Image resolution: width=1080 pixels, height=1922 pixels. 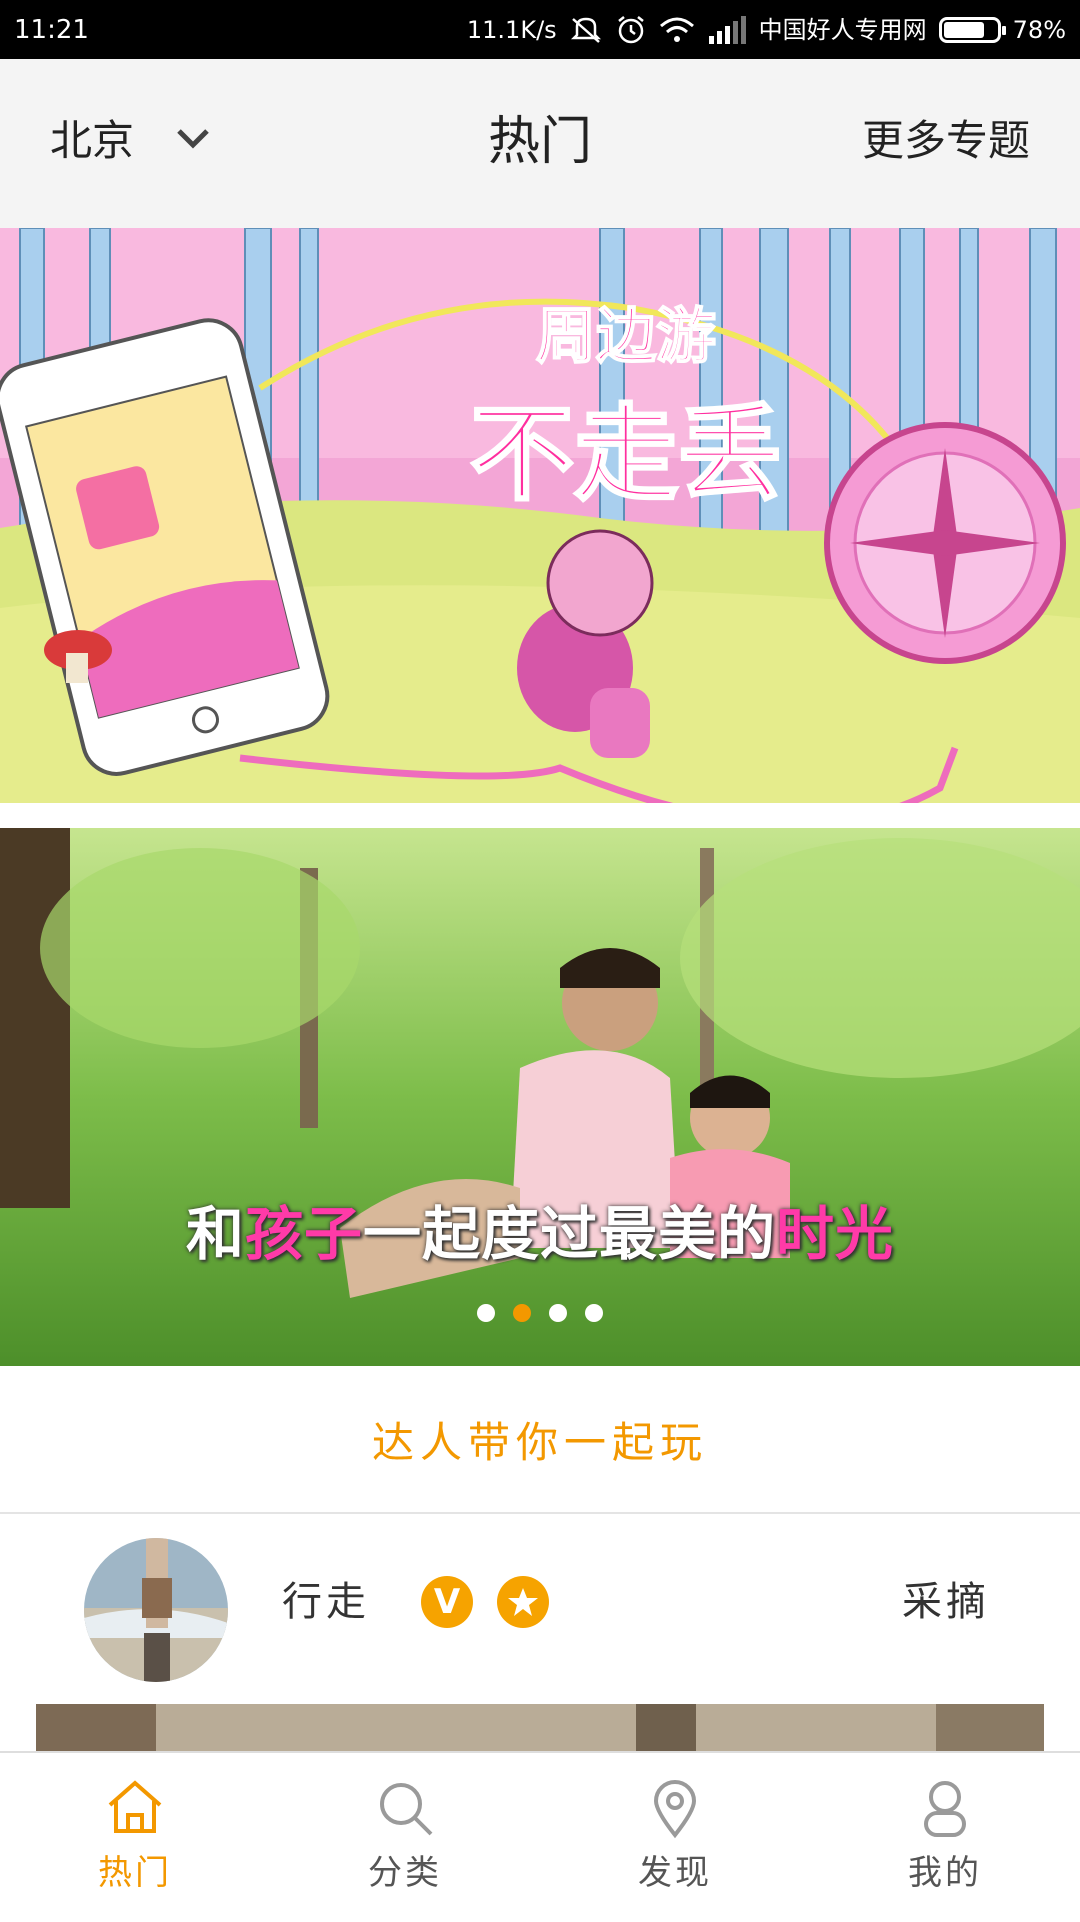 I want to click on more-topics-link: 更多专题, so click(x=946, y=137).